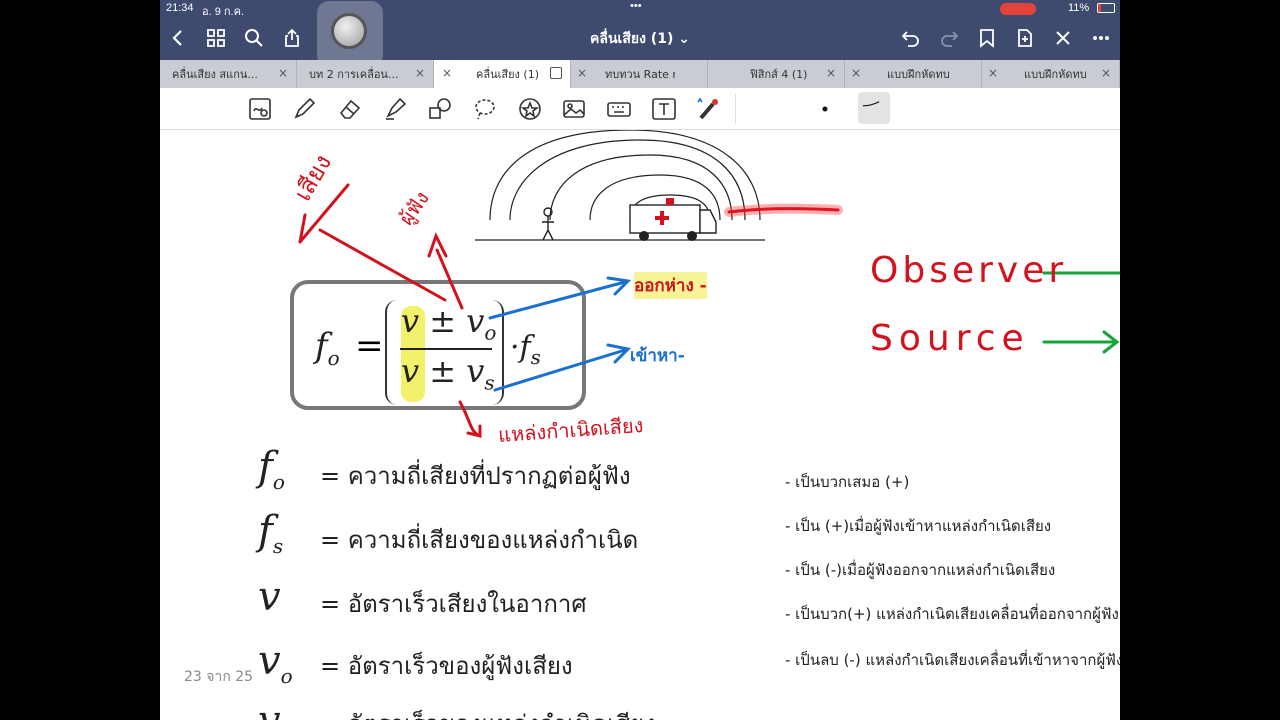  I want to click on split-view-icon, so click(556, 73).